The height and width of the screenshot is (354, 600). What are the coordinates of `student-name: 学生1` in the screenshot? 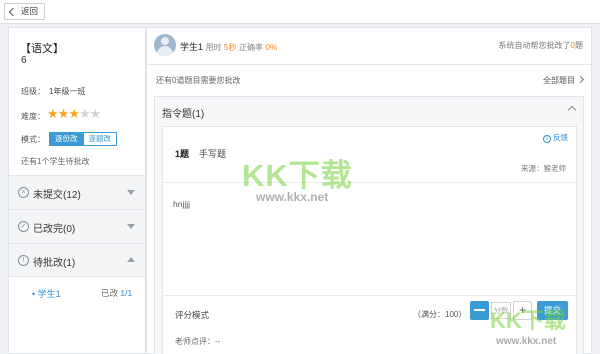 It's located at (192, 47).